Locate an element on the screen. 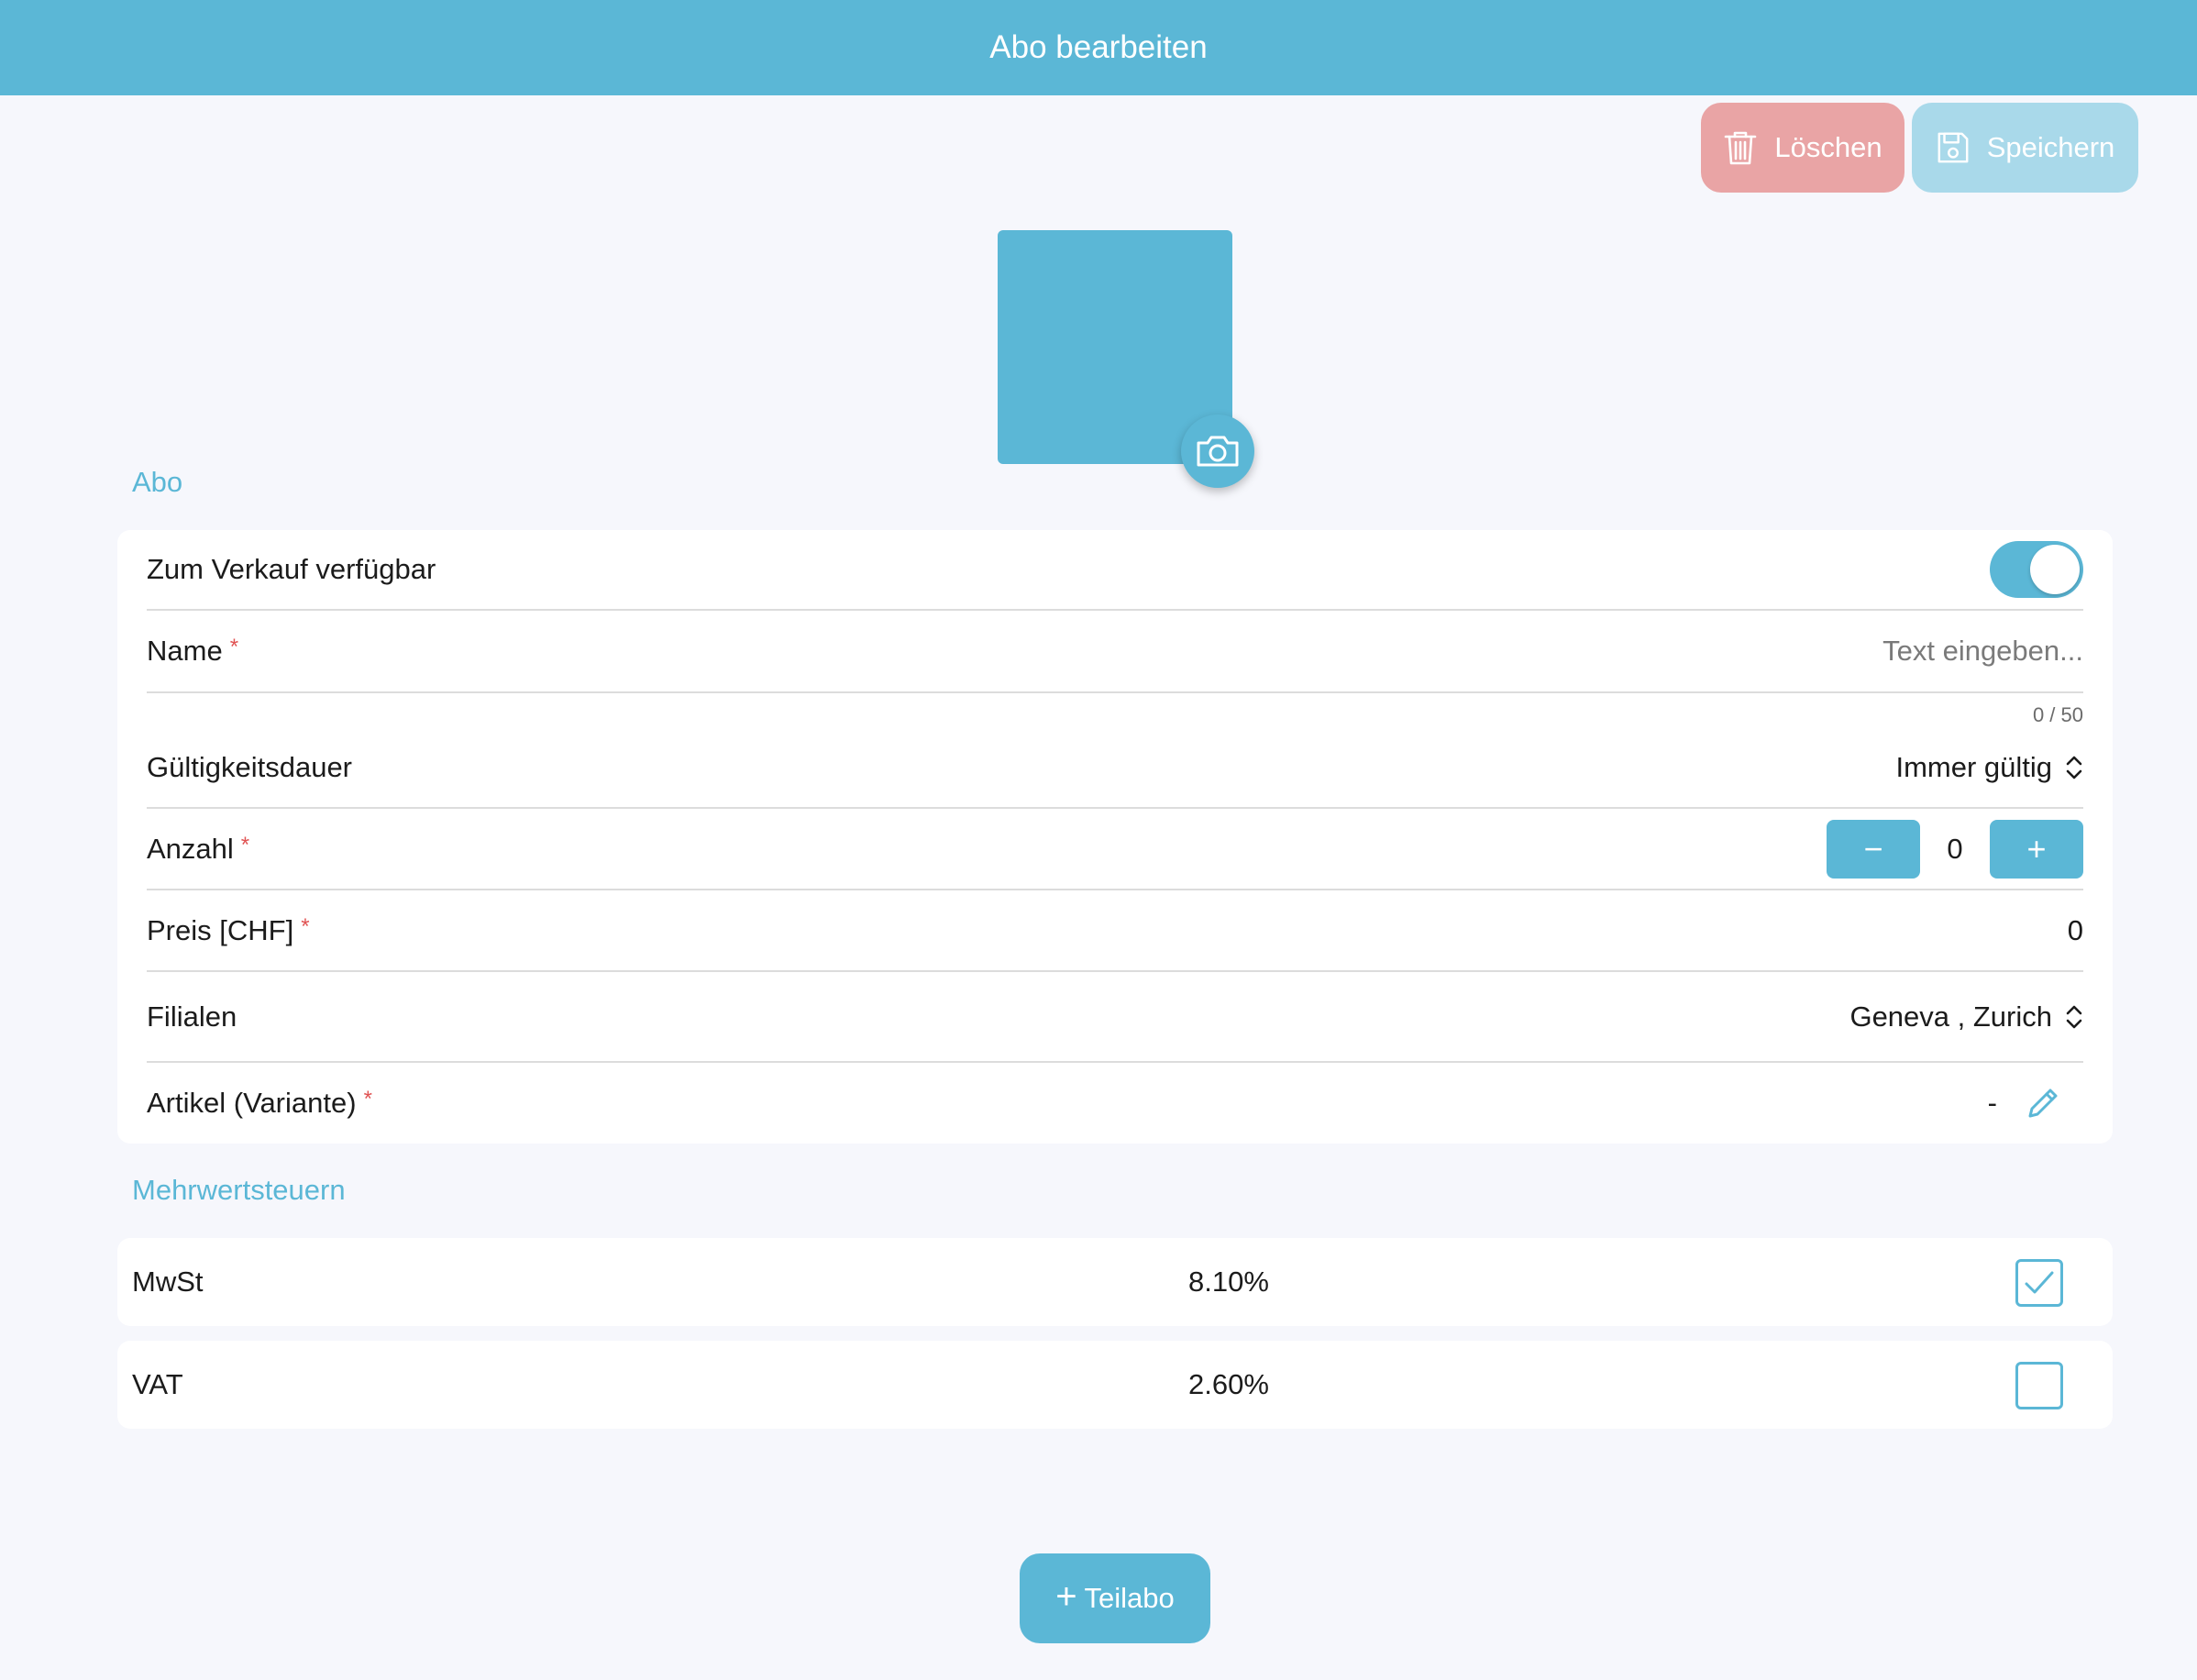  quantity-stepper: − 0 + is located at coordinates (1955, 849).